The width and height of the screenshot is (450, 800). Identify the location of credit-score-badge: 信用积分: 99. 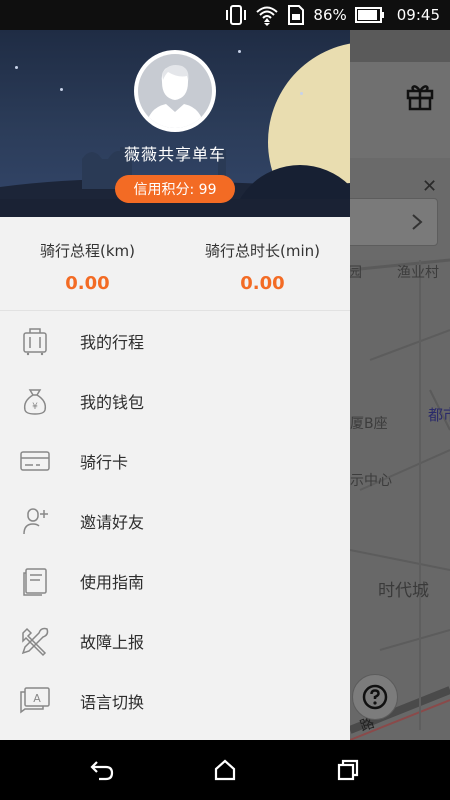
(175, 189).